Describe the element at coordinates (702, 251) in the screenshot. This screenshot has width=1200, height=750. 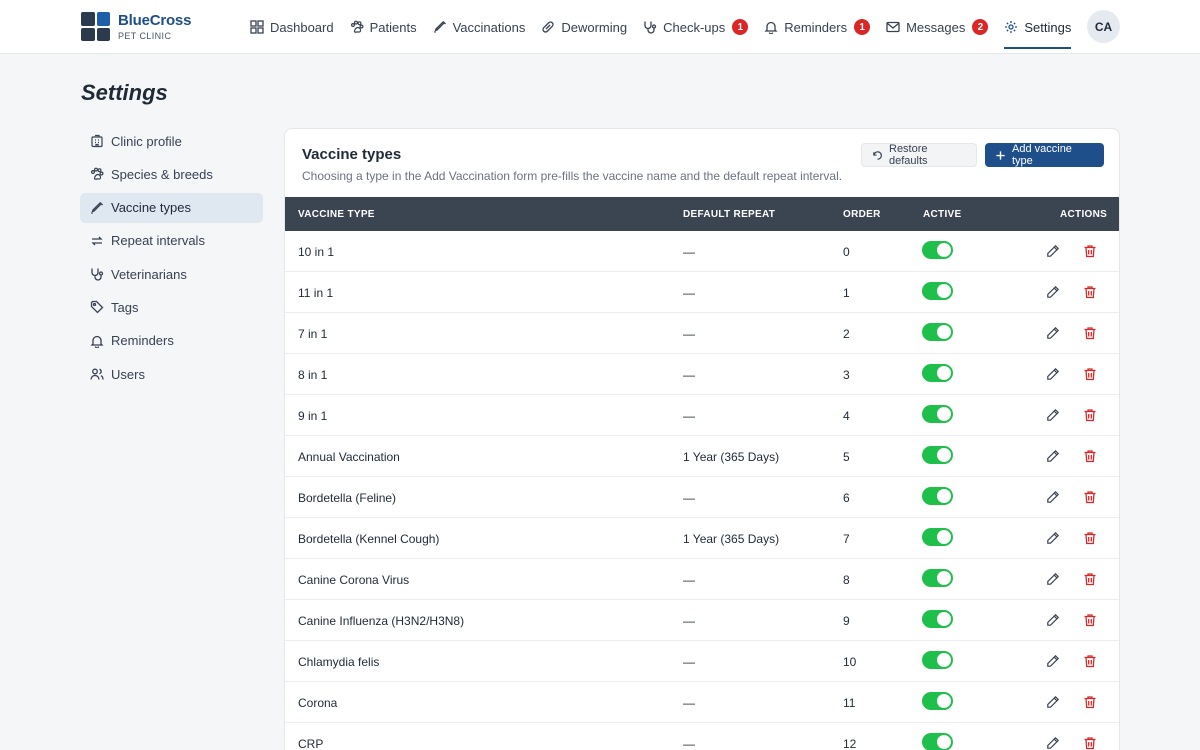
I see `table-row: 10 in 1 — 0` at that location.